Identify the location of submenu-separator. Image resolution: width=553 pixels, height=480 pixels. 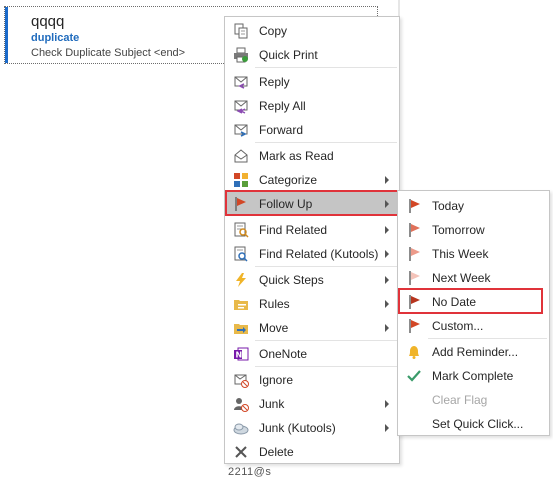
(487, 338).